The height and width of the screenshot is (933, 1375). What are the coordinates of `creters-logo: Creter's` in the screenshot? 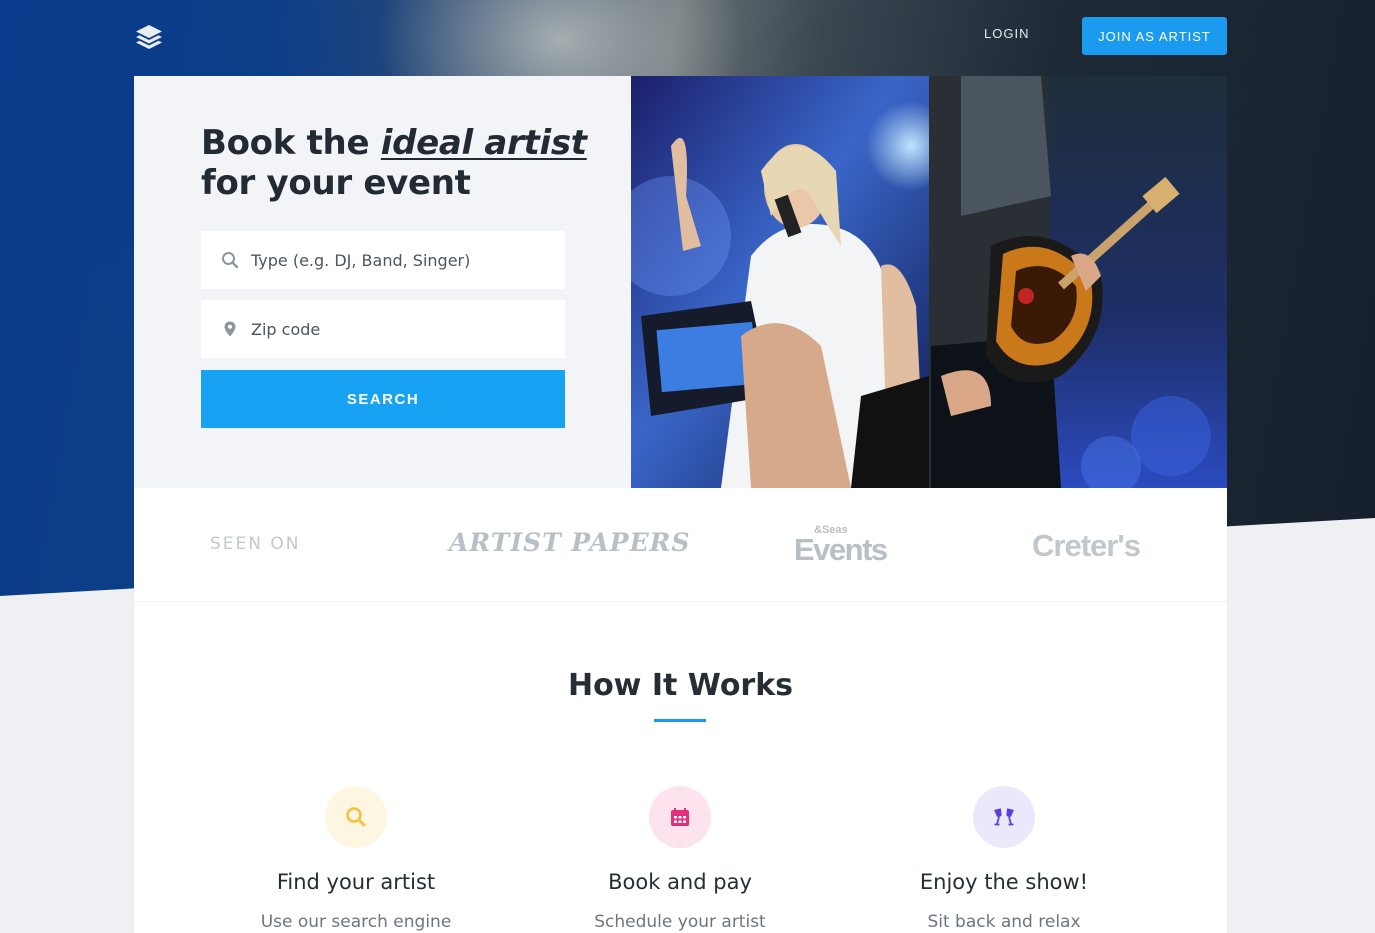 It's located at (1086, 545).